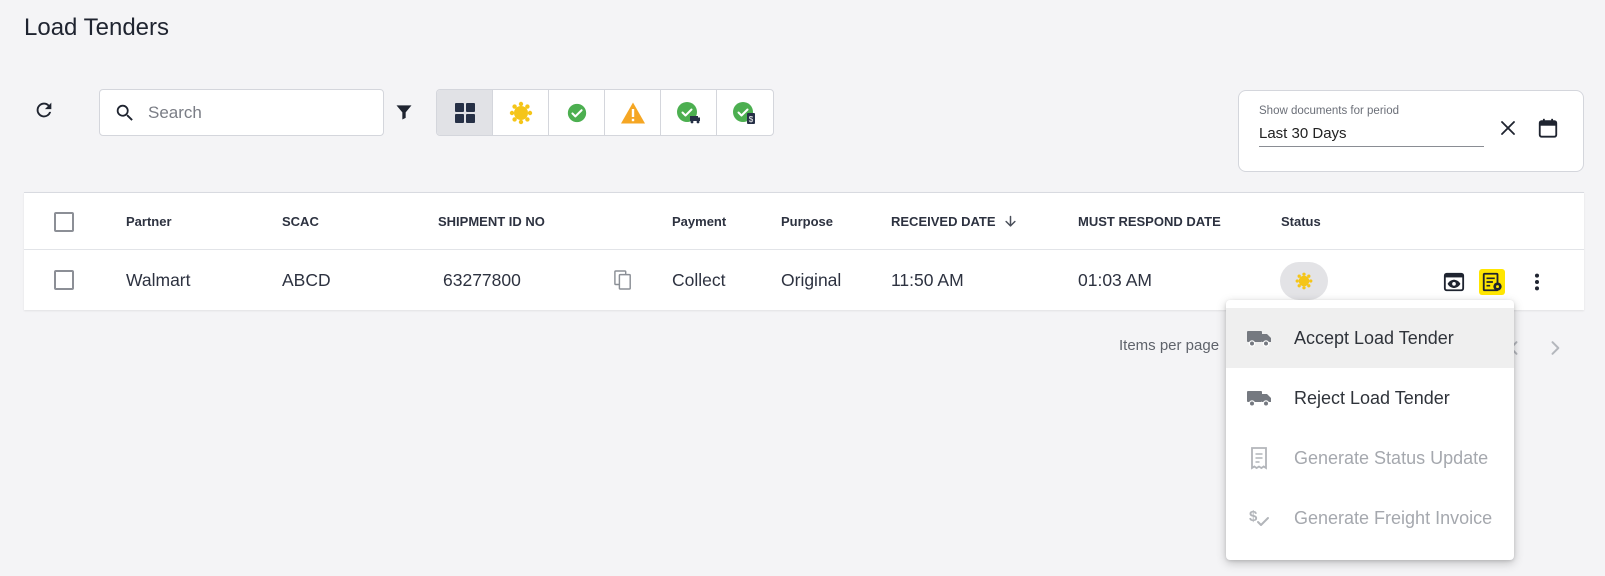 The image size is (1605, 576). What do you see at coordinates (1301, 221) in the screenshot?
I see `header-status: Status` at bounding box center [1301, 221].